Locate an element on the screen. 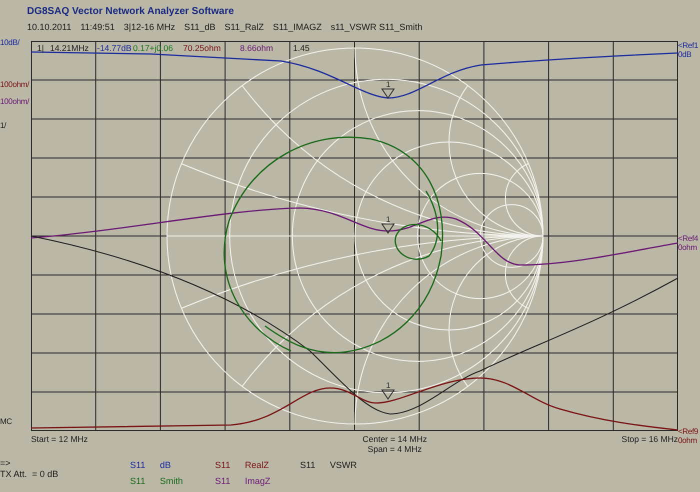 The image size is (700, 492). marker-reading: -14.77dB is located at coordinates (114, 48).